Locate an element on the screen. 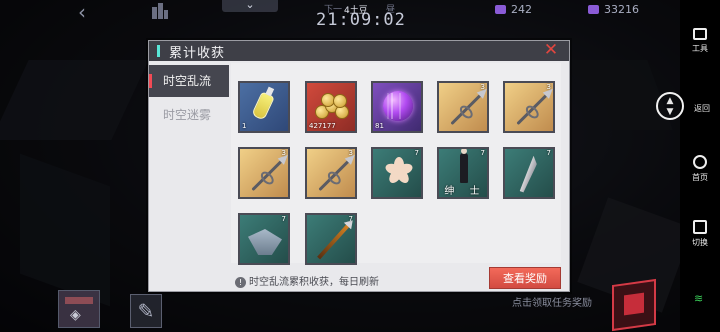  crystal-icon is located at coordinates (500, 9).